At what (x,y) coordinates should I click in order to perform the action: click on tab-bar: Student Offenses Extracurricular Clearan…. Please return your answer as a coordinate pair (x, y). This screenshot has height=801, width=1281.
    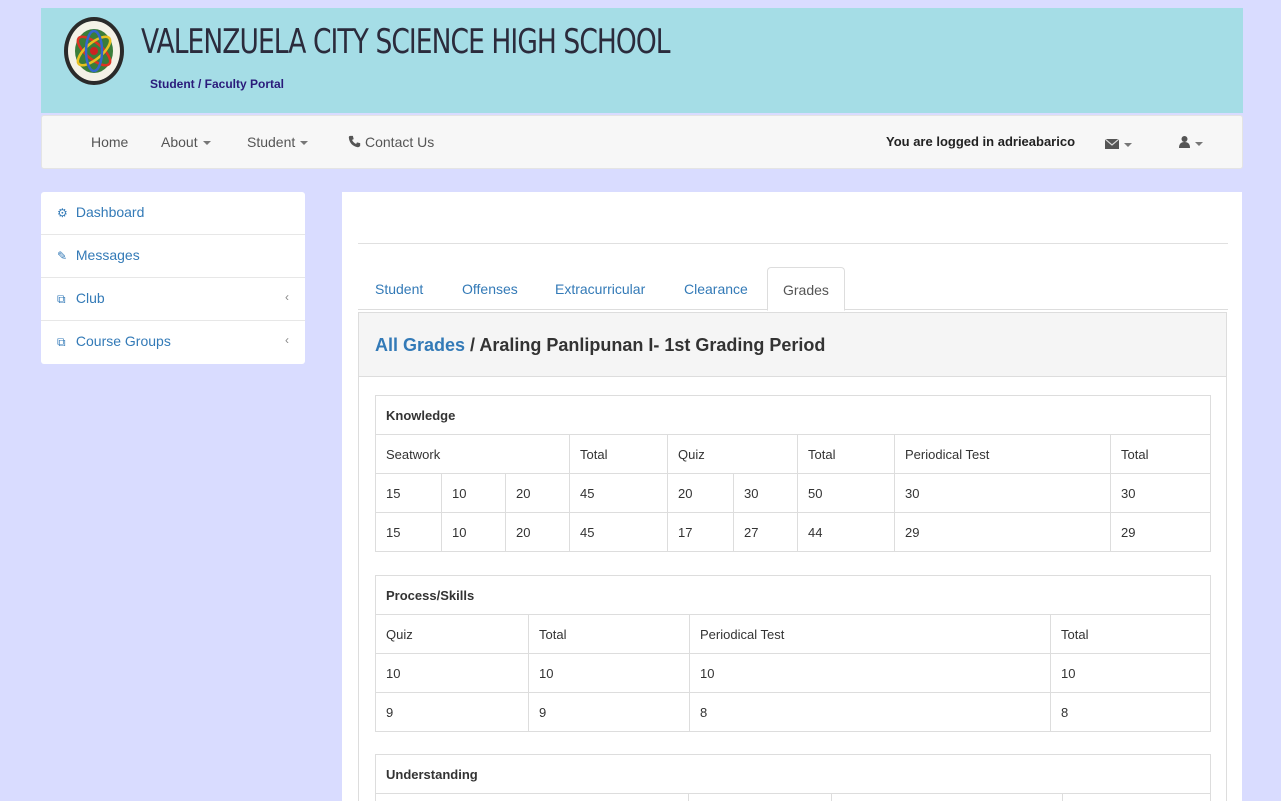
    Looking at the image, I should click on (793, 289).